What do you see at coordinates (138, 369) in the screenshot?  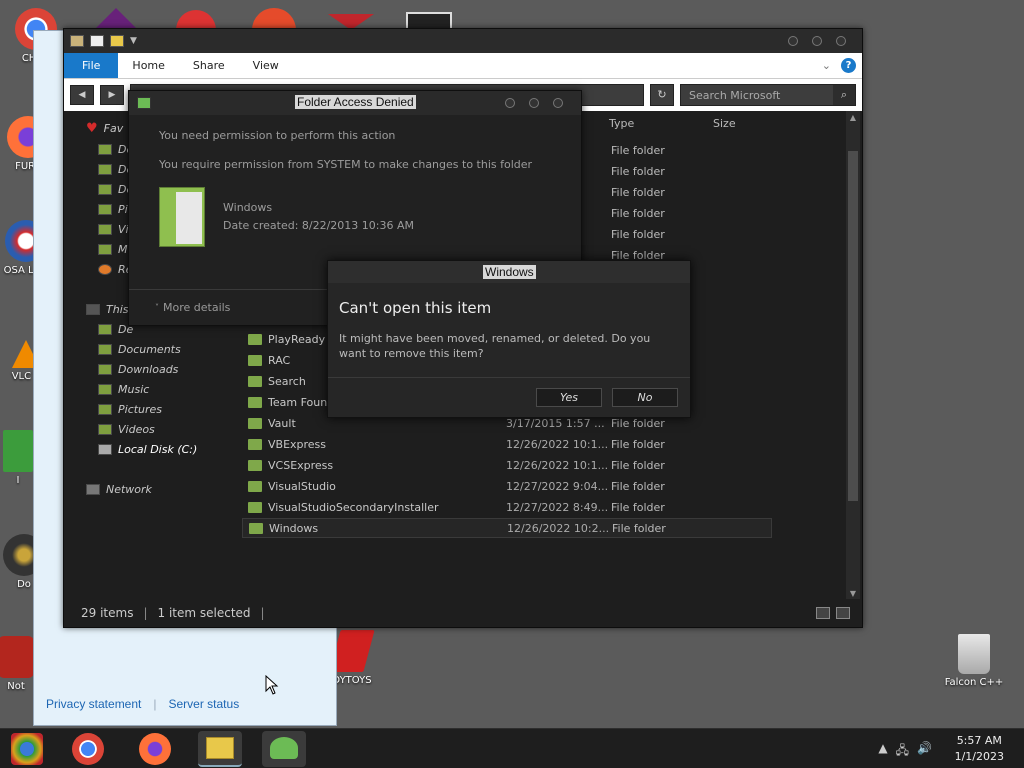 I see `nav-downloads: Downloads` at bounding box center [138, 369].